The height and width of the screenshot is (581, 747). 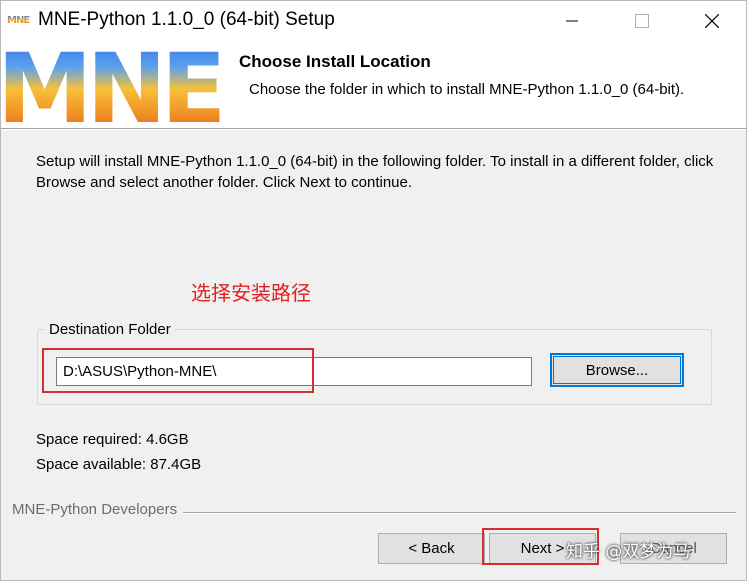 What do you see at coordinates (119, 464) in the screenshot?
I see `space-available: Space available: 87.4GB` at bounding box center [119, 464].